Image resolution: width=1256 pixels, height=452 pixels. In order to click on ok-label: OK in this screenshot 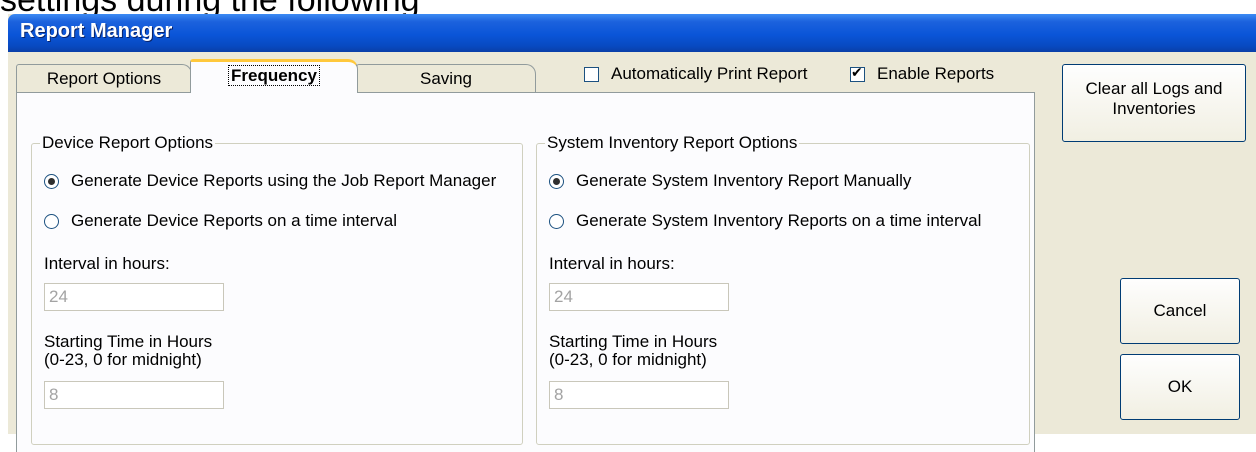, I will do `click(1180, 386)`.